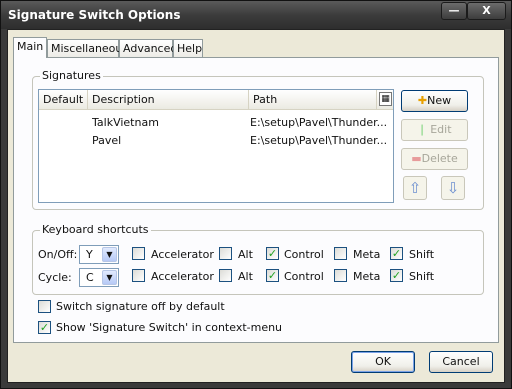  I want to click on onoff-alt-label: Alt, so click(245, 254).